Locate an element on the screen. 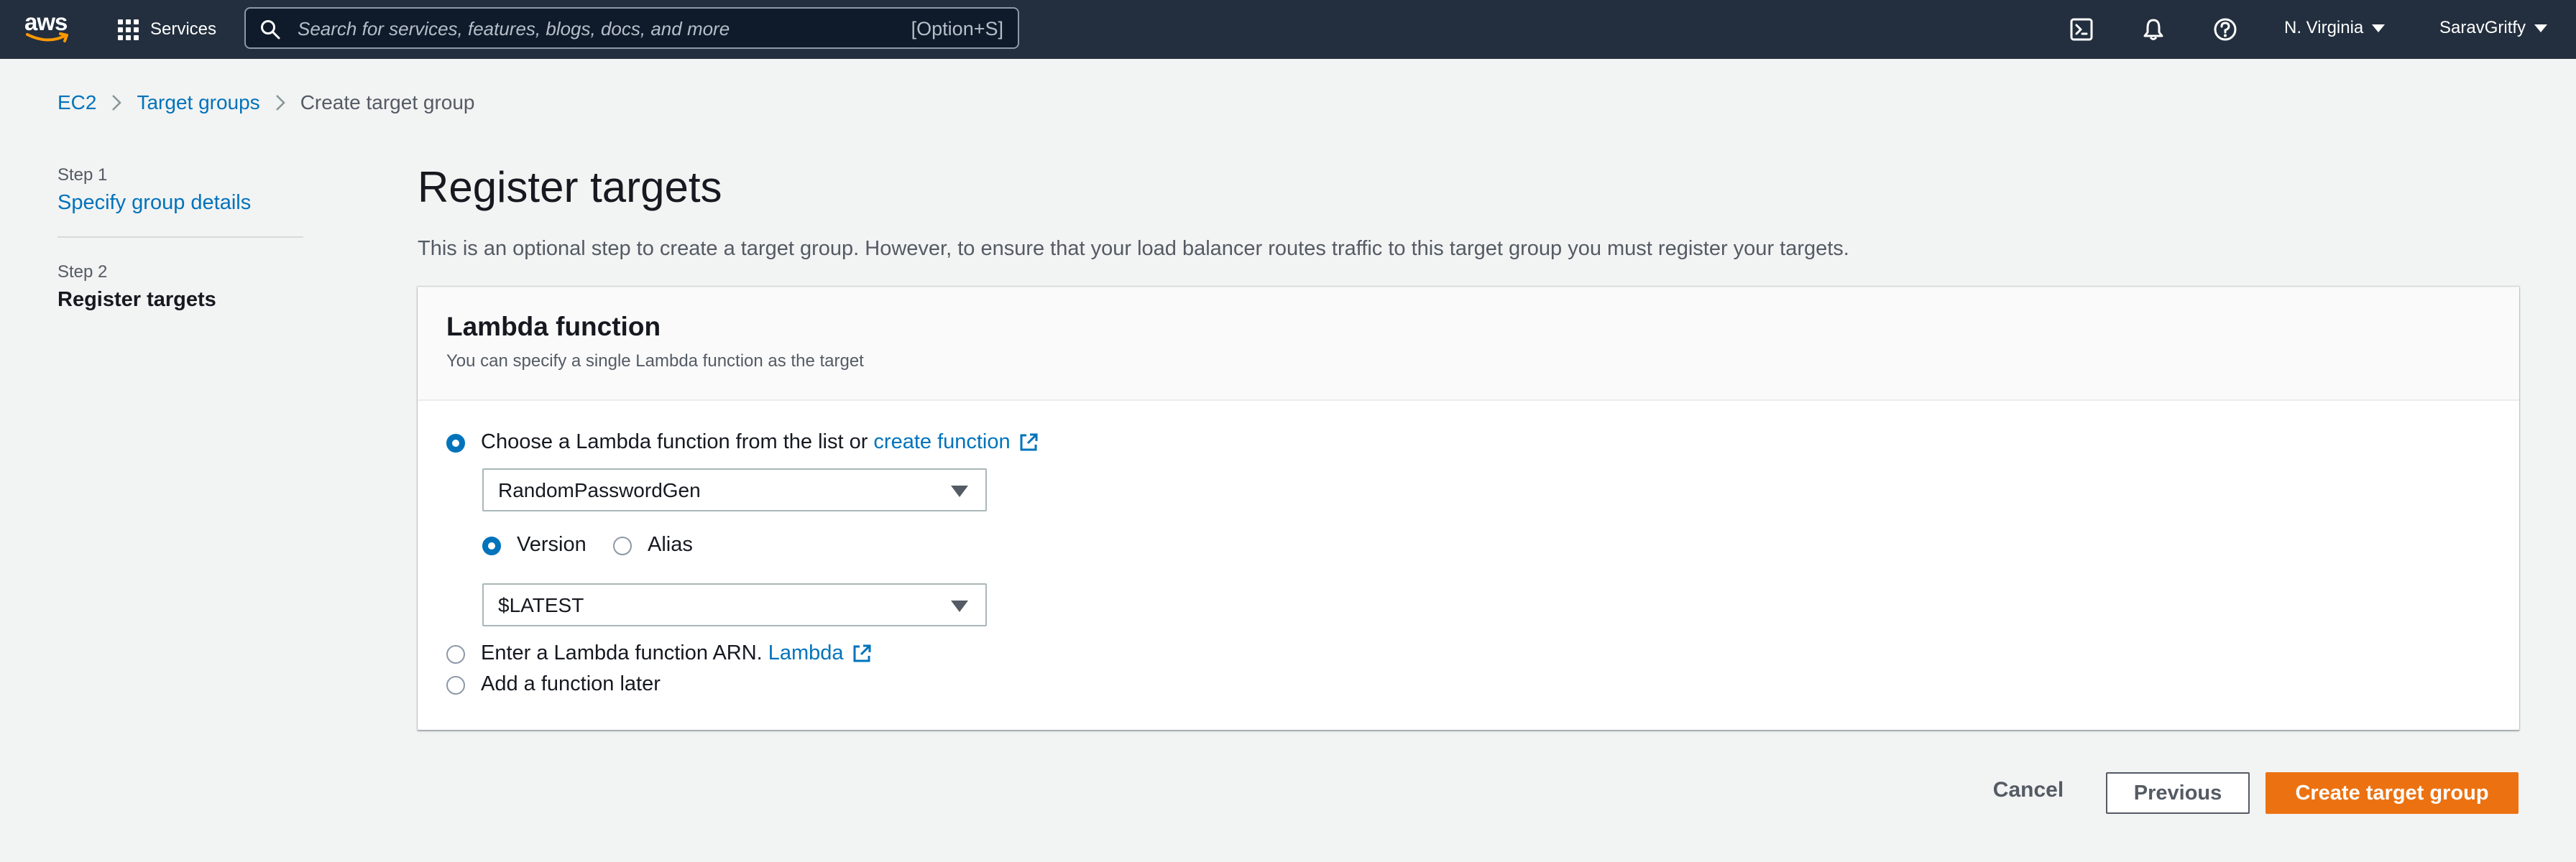 The image size is (2576, 862). step-divider is located at coordinates (180, 237).